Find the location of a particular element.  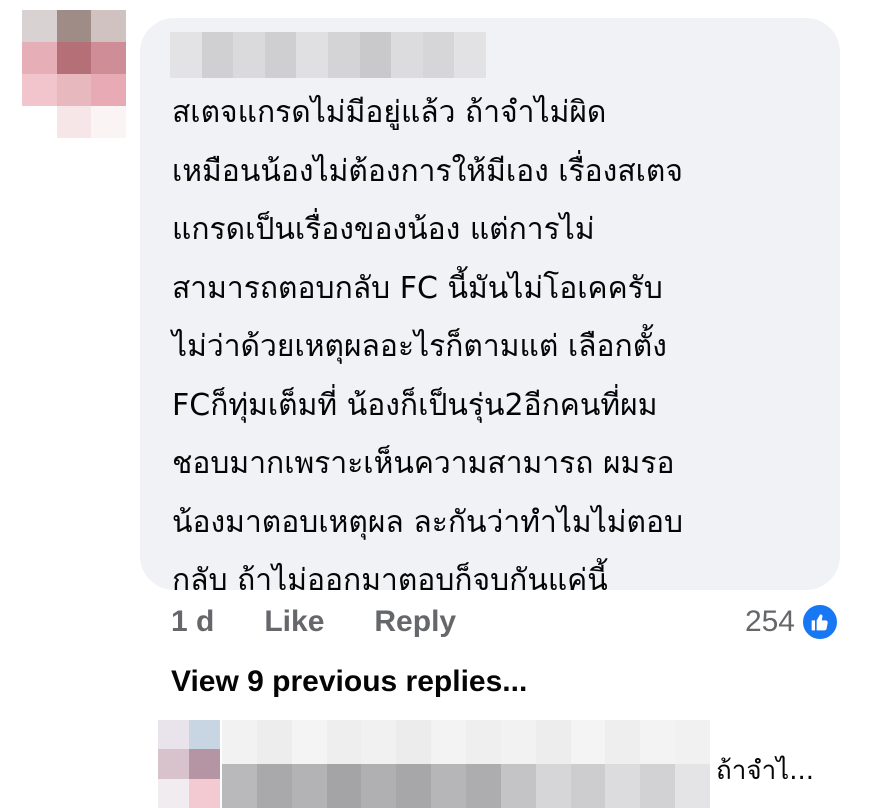

comment-line: สามารถตอบกลับ FC นี้มันไม่โอเคครับ is located at coordinates (417, 288).